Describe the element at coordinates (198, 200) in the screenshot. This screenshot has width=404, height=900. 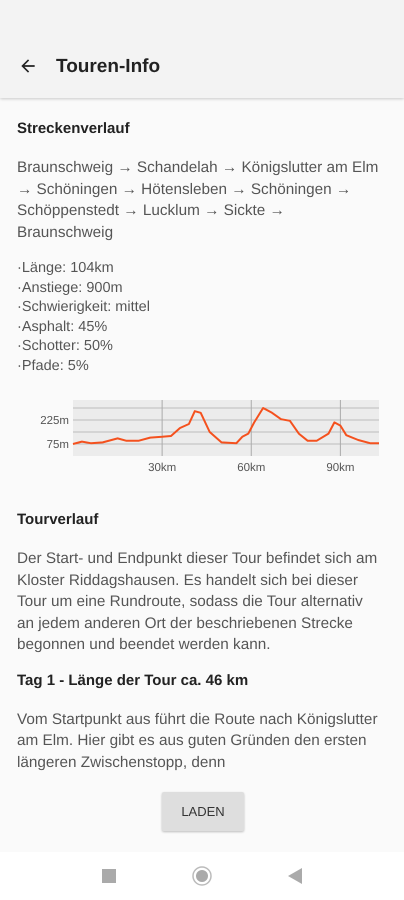
I see `paragraph: Braunschweig → Schandelah → Königslutter am Elm → Schöningen → Hötensleben → Schöningen → Schöppenstedt → Lucklum → Sickte → Braunschweig` at that location.